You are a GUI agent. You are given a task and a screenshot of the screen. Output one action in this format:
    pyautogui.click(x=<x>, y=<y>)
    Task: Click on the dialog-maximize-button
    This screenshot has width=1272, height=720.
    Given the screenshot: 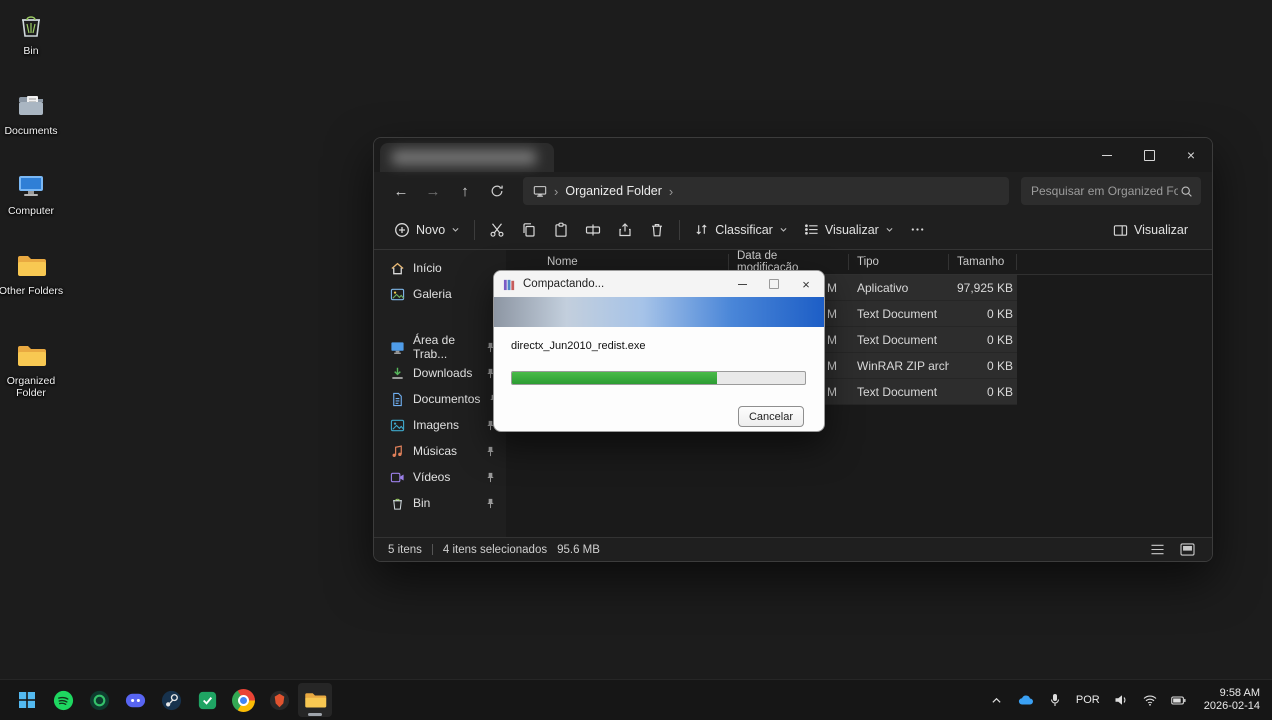 What is the action you would take?
    pyautogui.click(x=774, y=284)
    